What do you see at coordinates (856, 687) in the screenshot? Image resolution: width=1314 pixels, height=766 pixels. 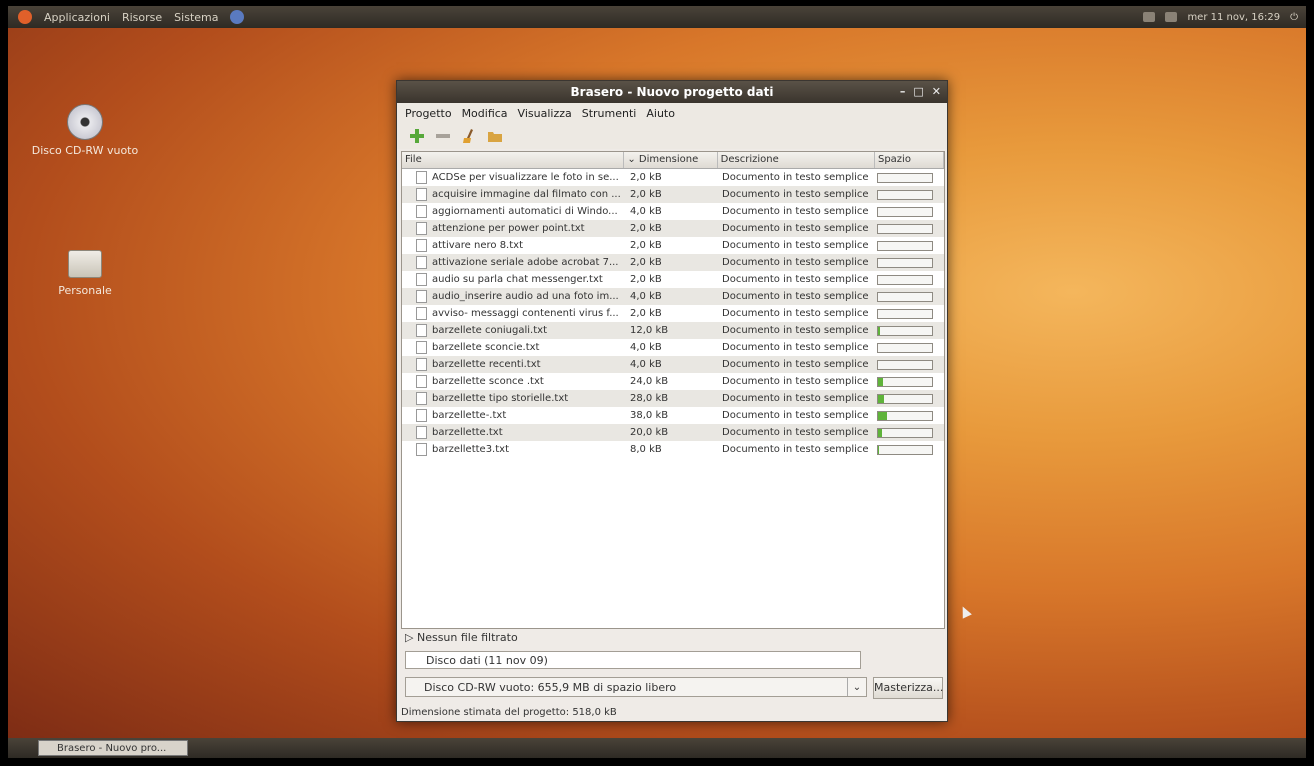 I see `chevron-down-icon: ⌄` at bounding box center [856, 687].